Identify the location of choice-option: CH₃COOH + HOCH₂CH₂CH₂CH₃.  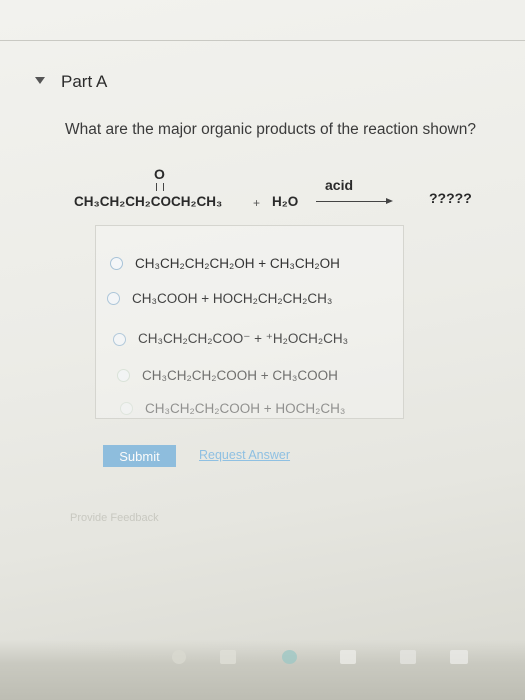
(219, 298).